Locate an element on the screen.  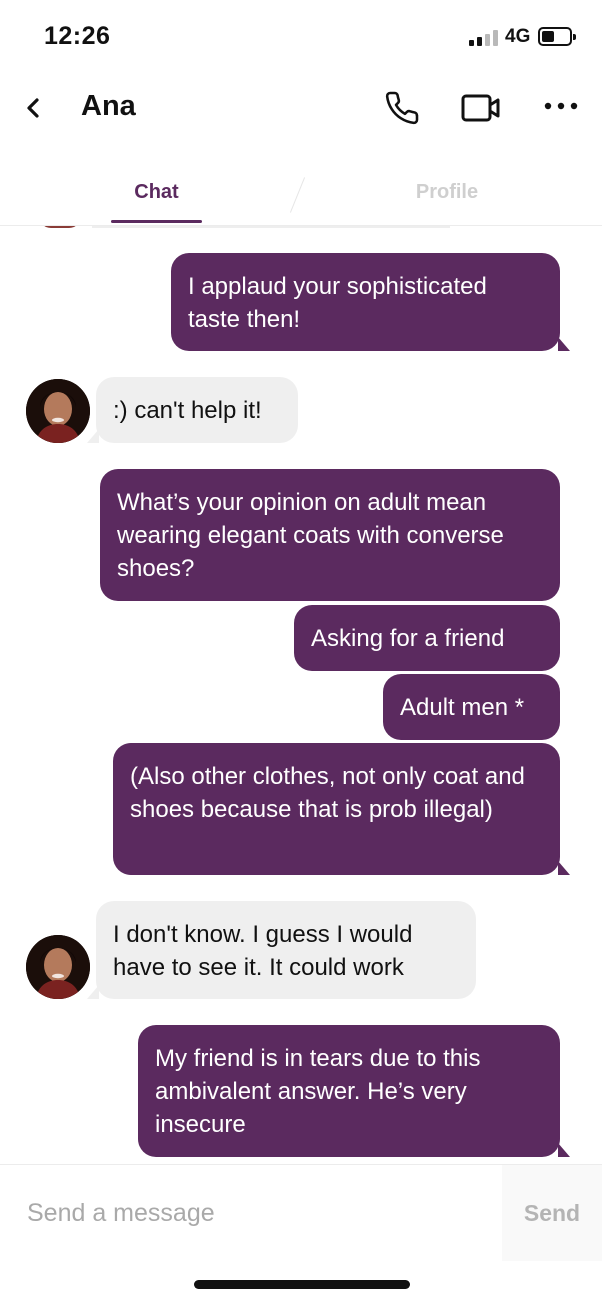
video-camera-icon is located at coordinates (480, 108).